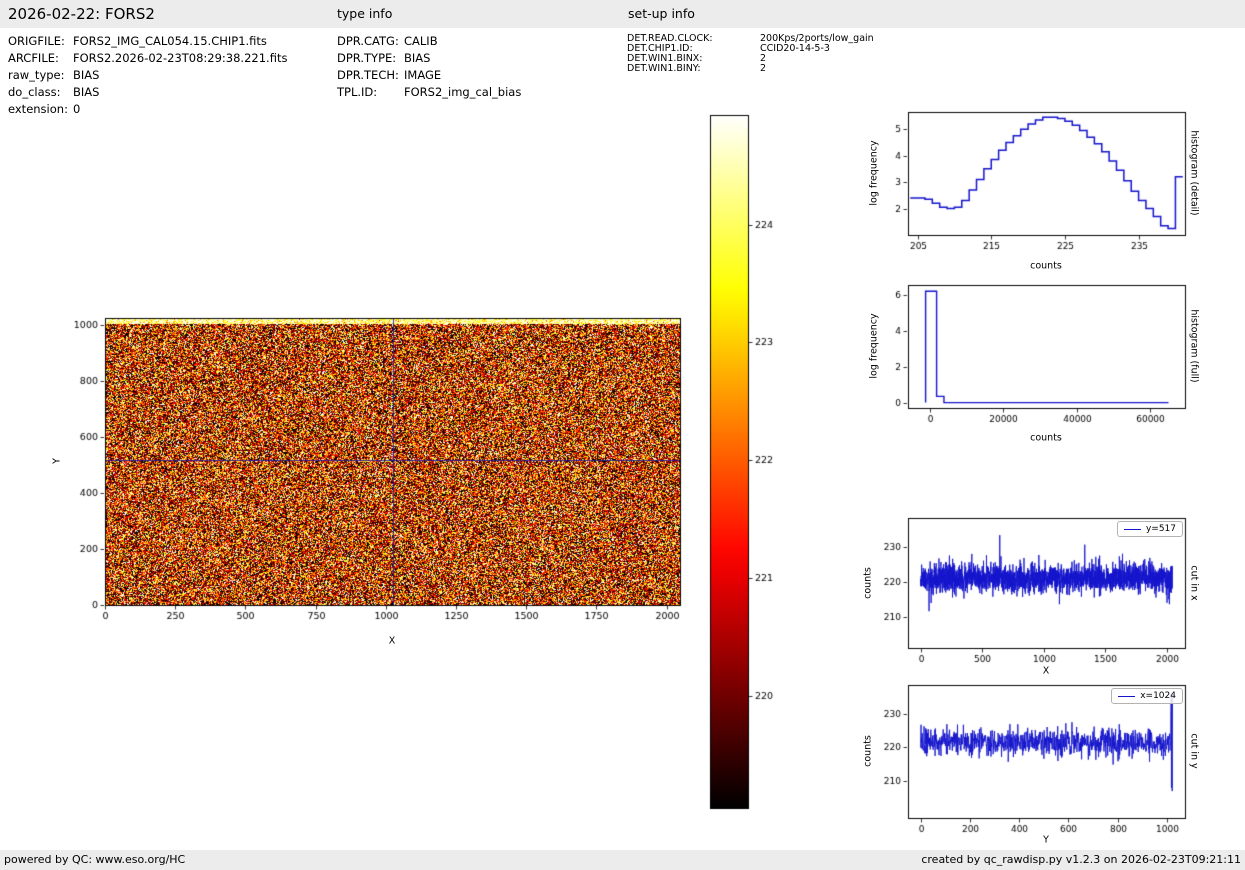  I want to click on info-row: DPR.CATG: CALIB, so click(429, 41).